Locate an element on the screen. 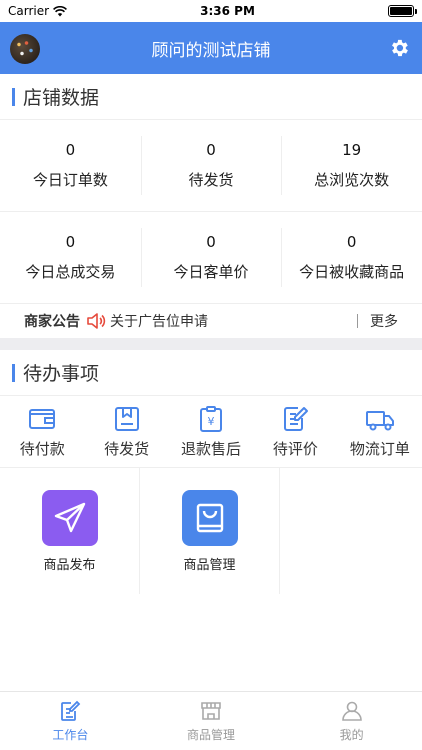 The height and width of the screenshot is (750, 422). battery-icon is located at coordinates (402, 11).